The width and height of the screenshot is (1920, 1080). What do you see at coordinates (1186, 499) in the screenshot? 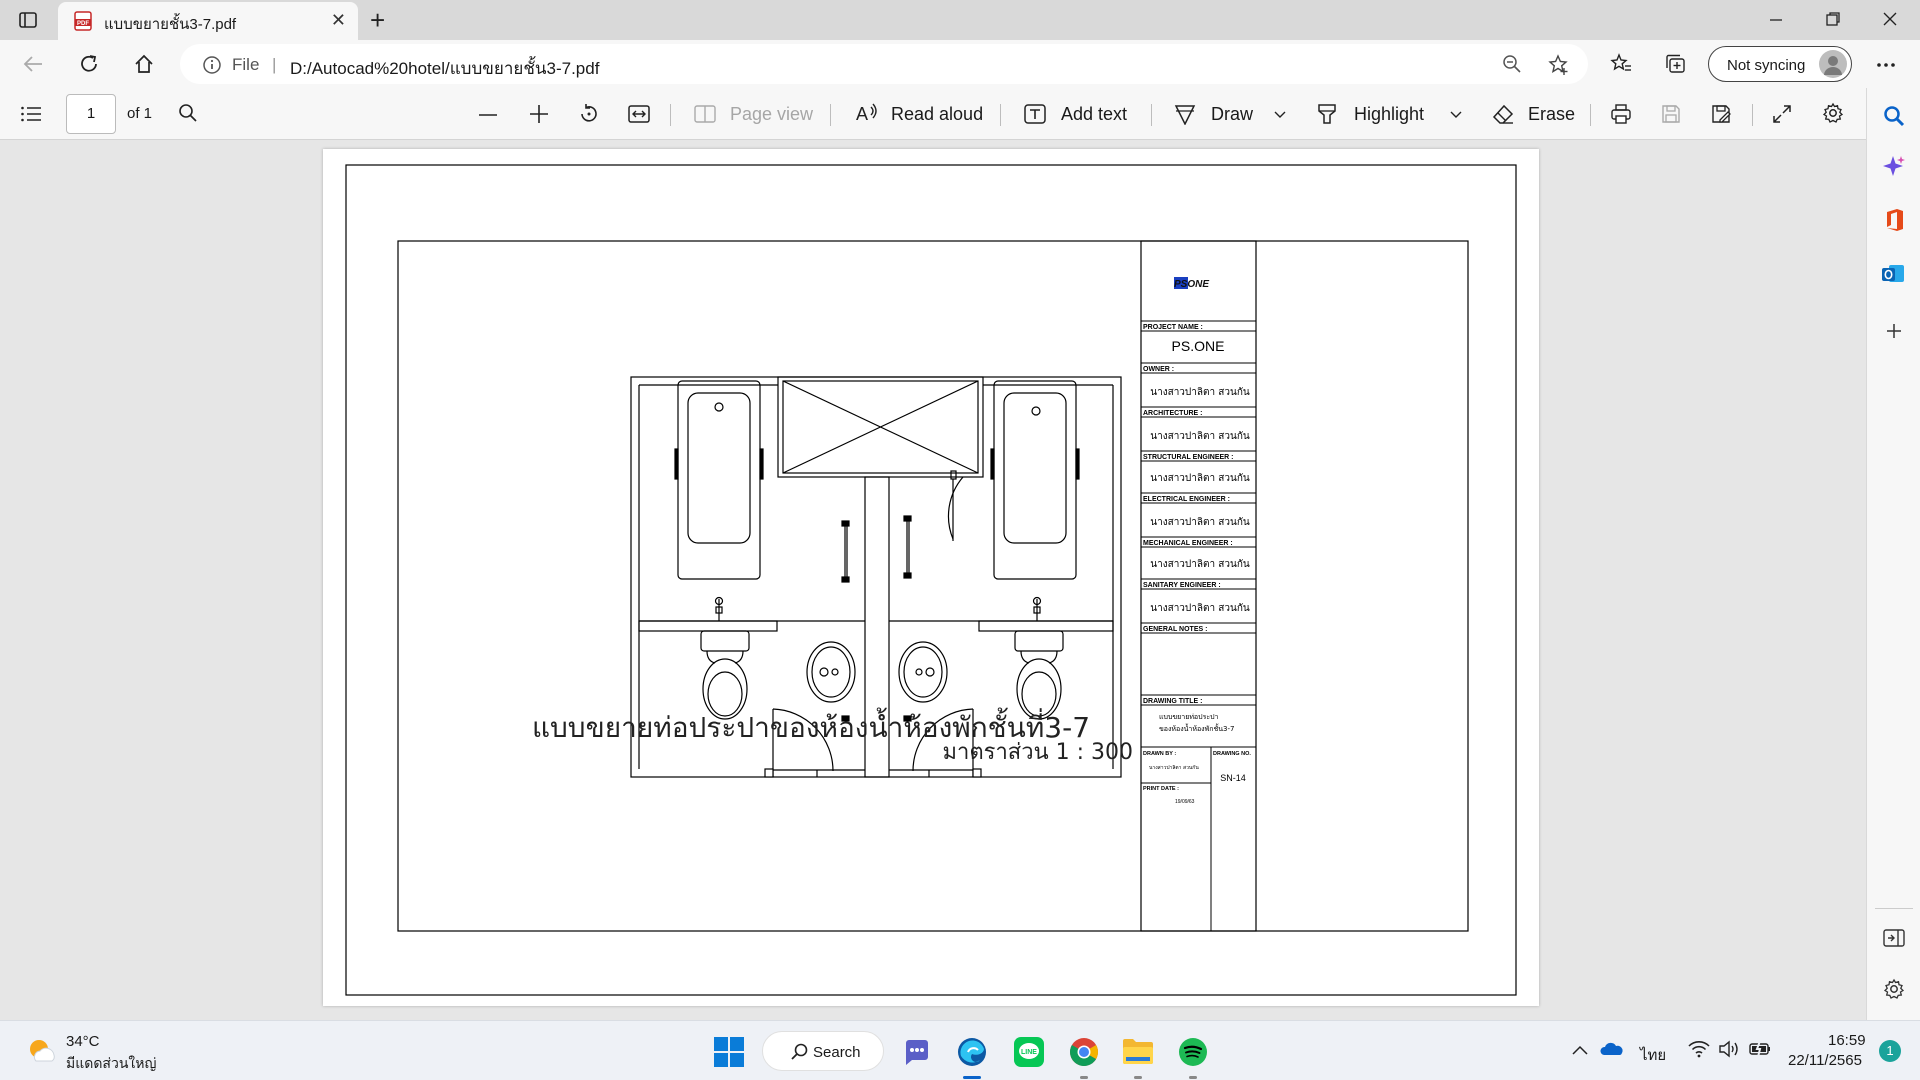
I see `electrical-label: ELECTRICAL ENGINEER :` at bounding box center [1186, 499].